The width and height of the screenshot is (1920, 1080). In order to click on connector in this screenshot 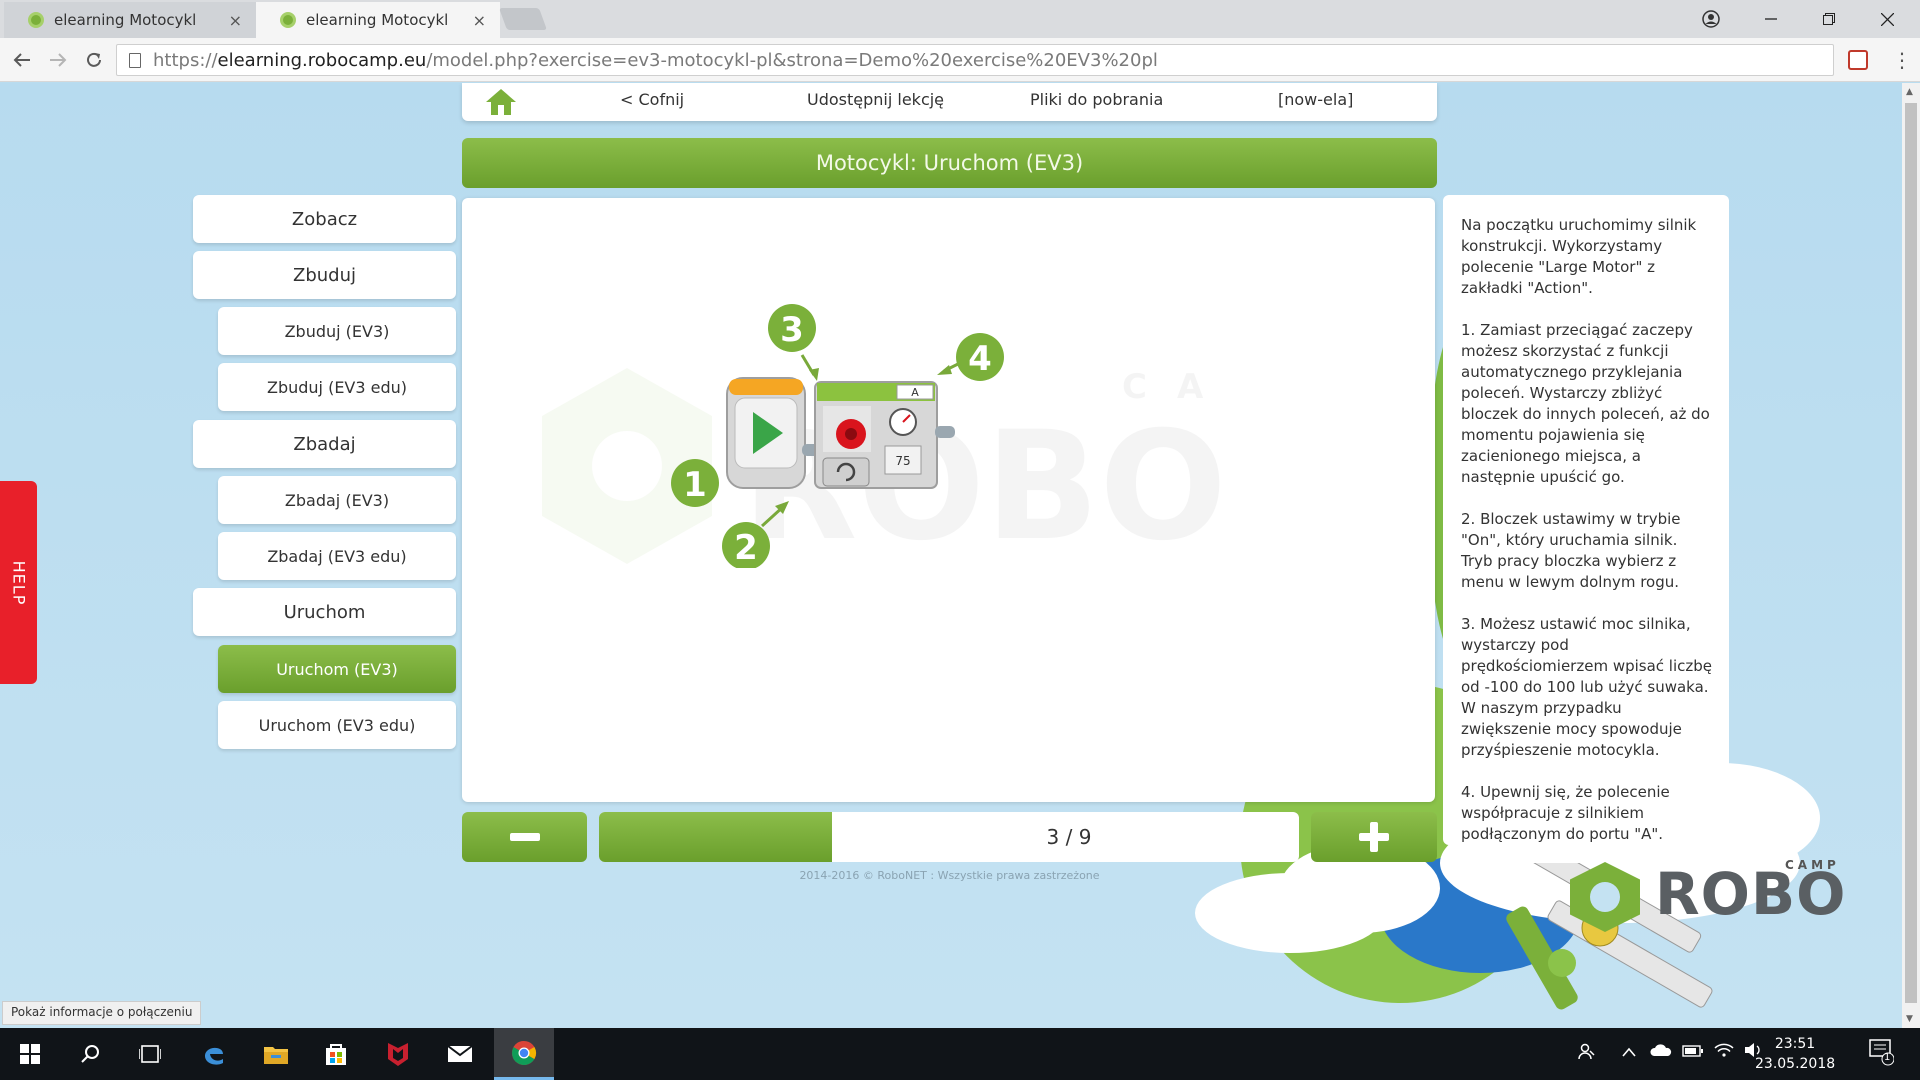, I will do `click(945, 432)`.